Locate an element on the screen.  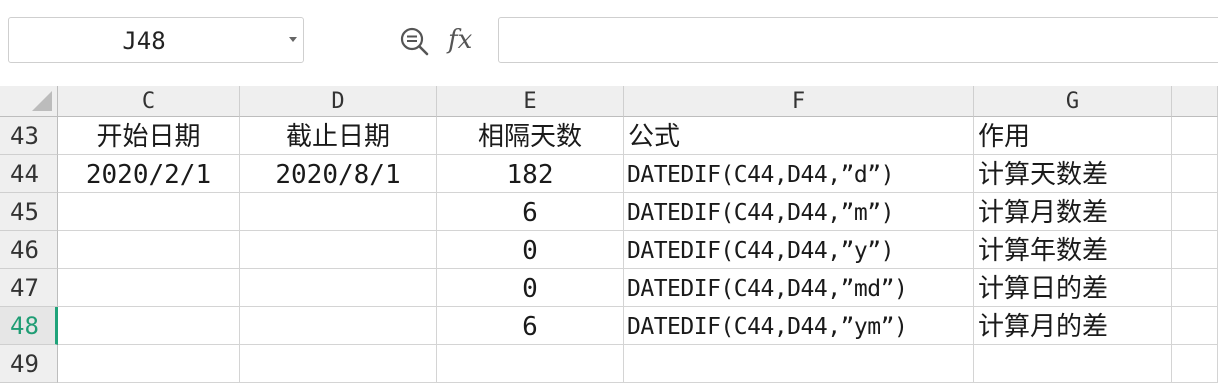
cell-f43: 公式 is located at coordinates (799, 136).